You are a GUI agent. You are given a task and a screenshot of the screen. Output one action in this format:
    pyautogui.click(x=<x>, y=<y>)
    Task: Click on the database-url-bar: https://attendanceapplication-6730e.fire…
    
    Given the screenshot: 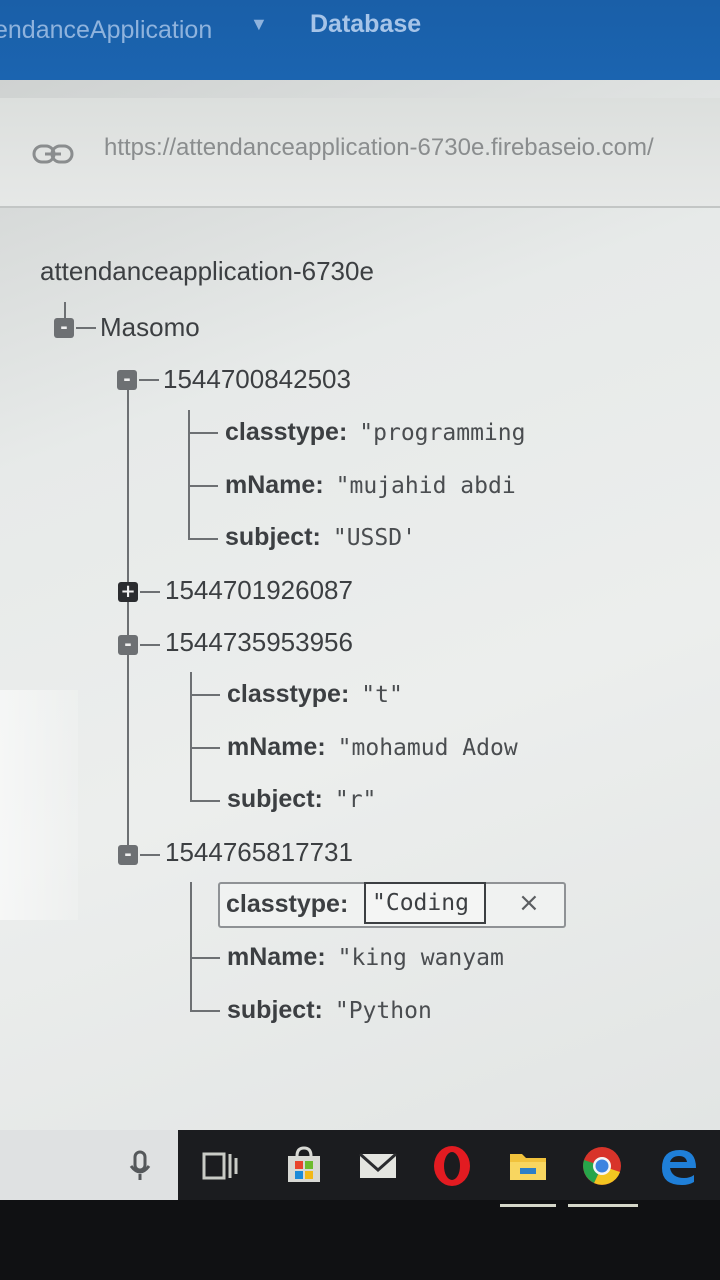 What is the action you would take?
    pyautogui.click(x=360, y=153)
    